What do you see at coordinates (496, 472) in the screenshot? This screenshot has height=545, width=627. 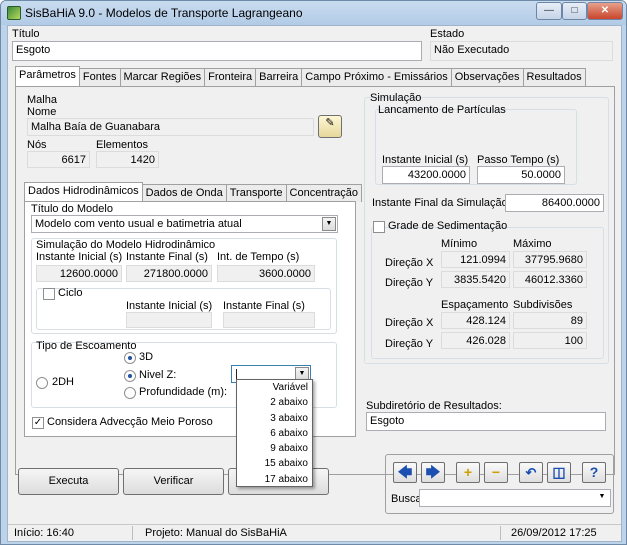 I see `remove-icon: −` at bounding box center [496, 472].